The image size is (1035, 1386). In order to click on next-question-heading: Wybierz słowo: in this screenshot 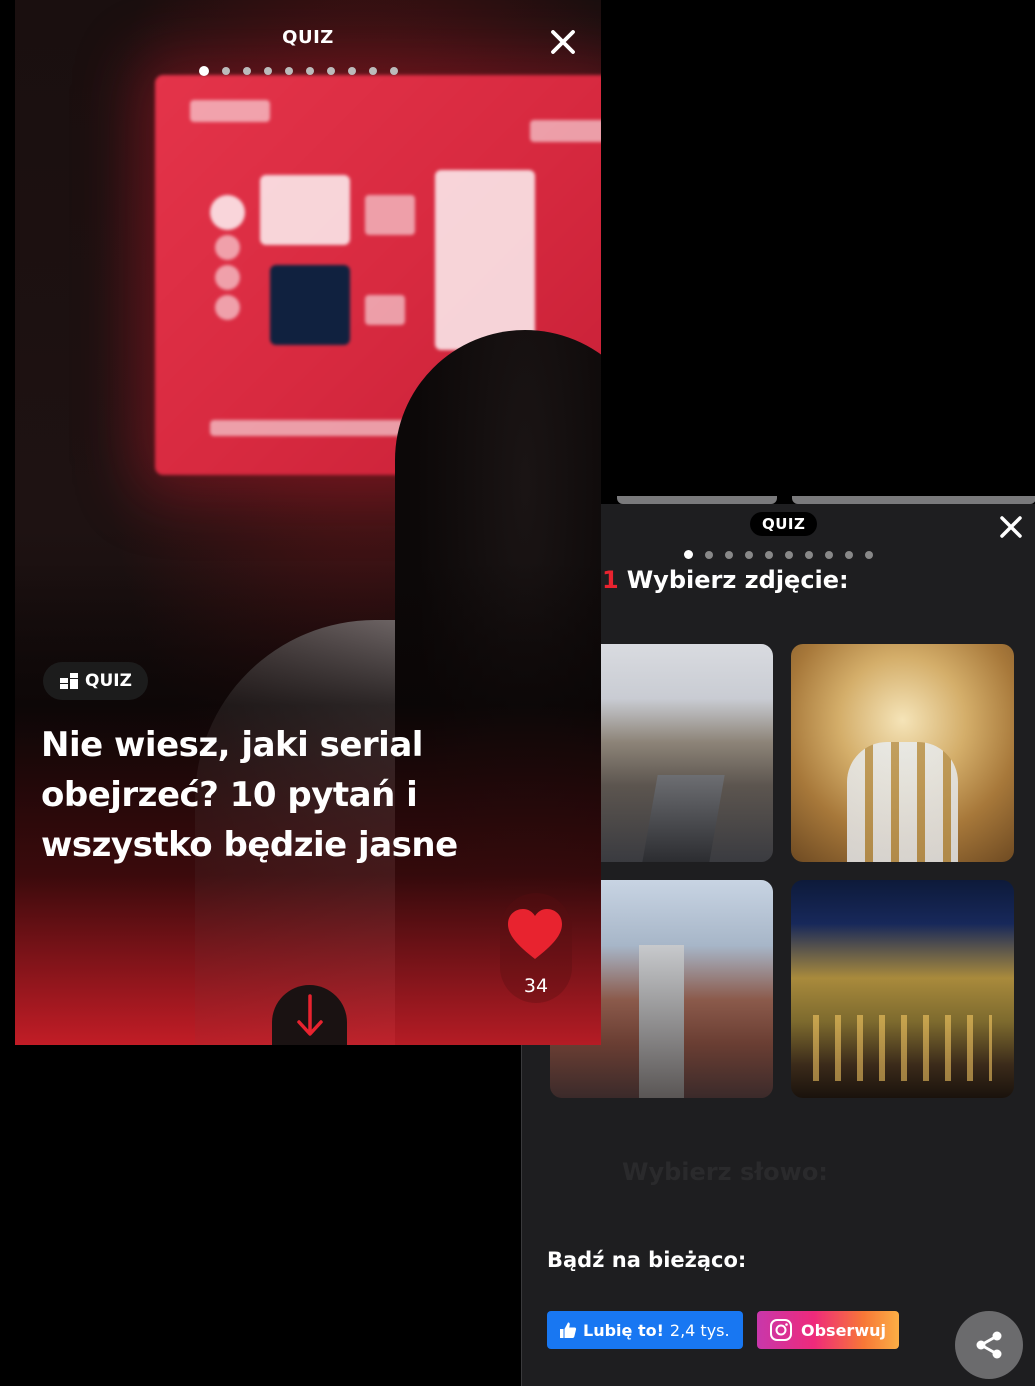, I will do `click(725, 1172)`.